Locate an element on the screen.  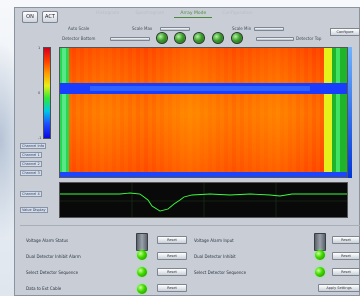
status-row-label-4: Data to Ext Cable is located at coordinates (44, 288).